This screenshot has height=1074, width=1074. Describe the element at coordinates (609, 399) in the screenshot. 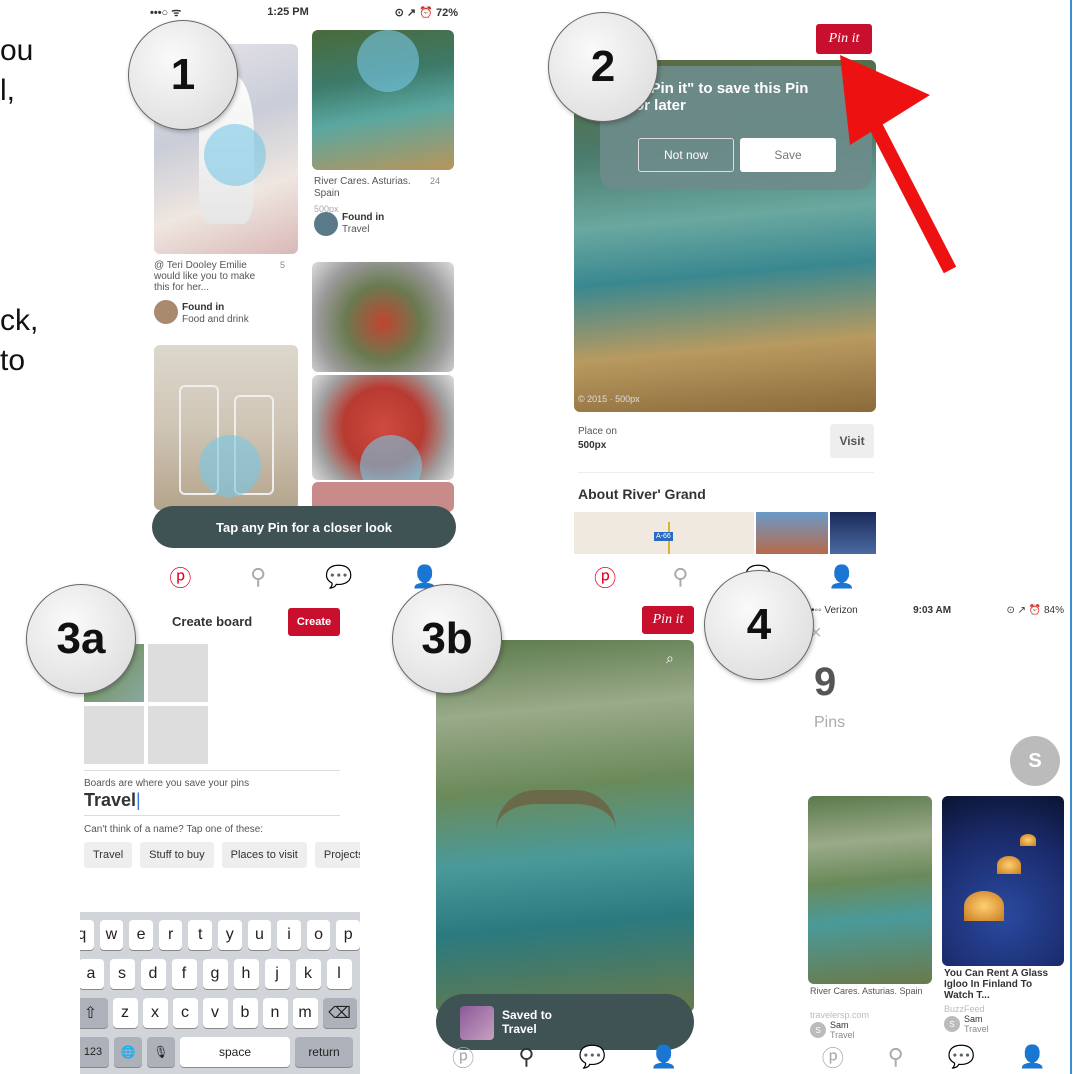

I see `photo-credit: © 2015 · 500px` at that location.